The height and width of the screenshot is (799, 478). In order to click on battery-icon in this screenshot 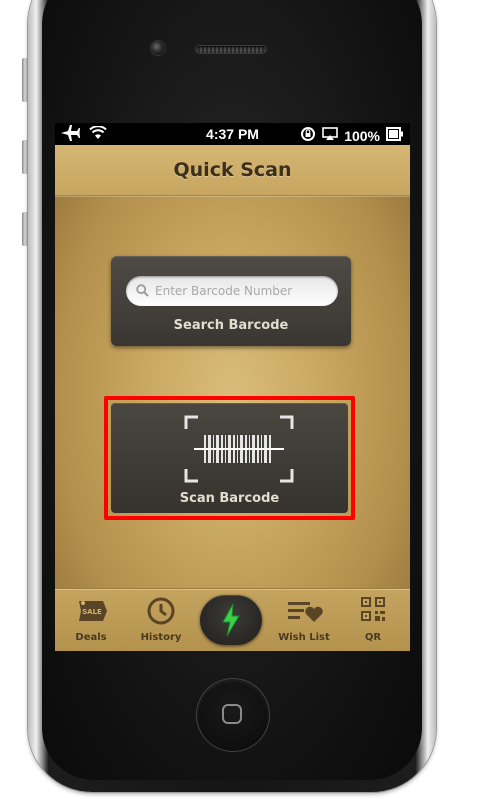, I will do `click(395, 135)`.